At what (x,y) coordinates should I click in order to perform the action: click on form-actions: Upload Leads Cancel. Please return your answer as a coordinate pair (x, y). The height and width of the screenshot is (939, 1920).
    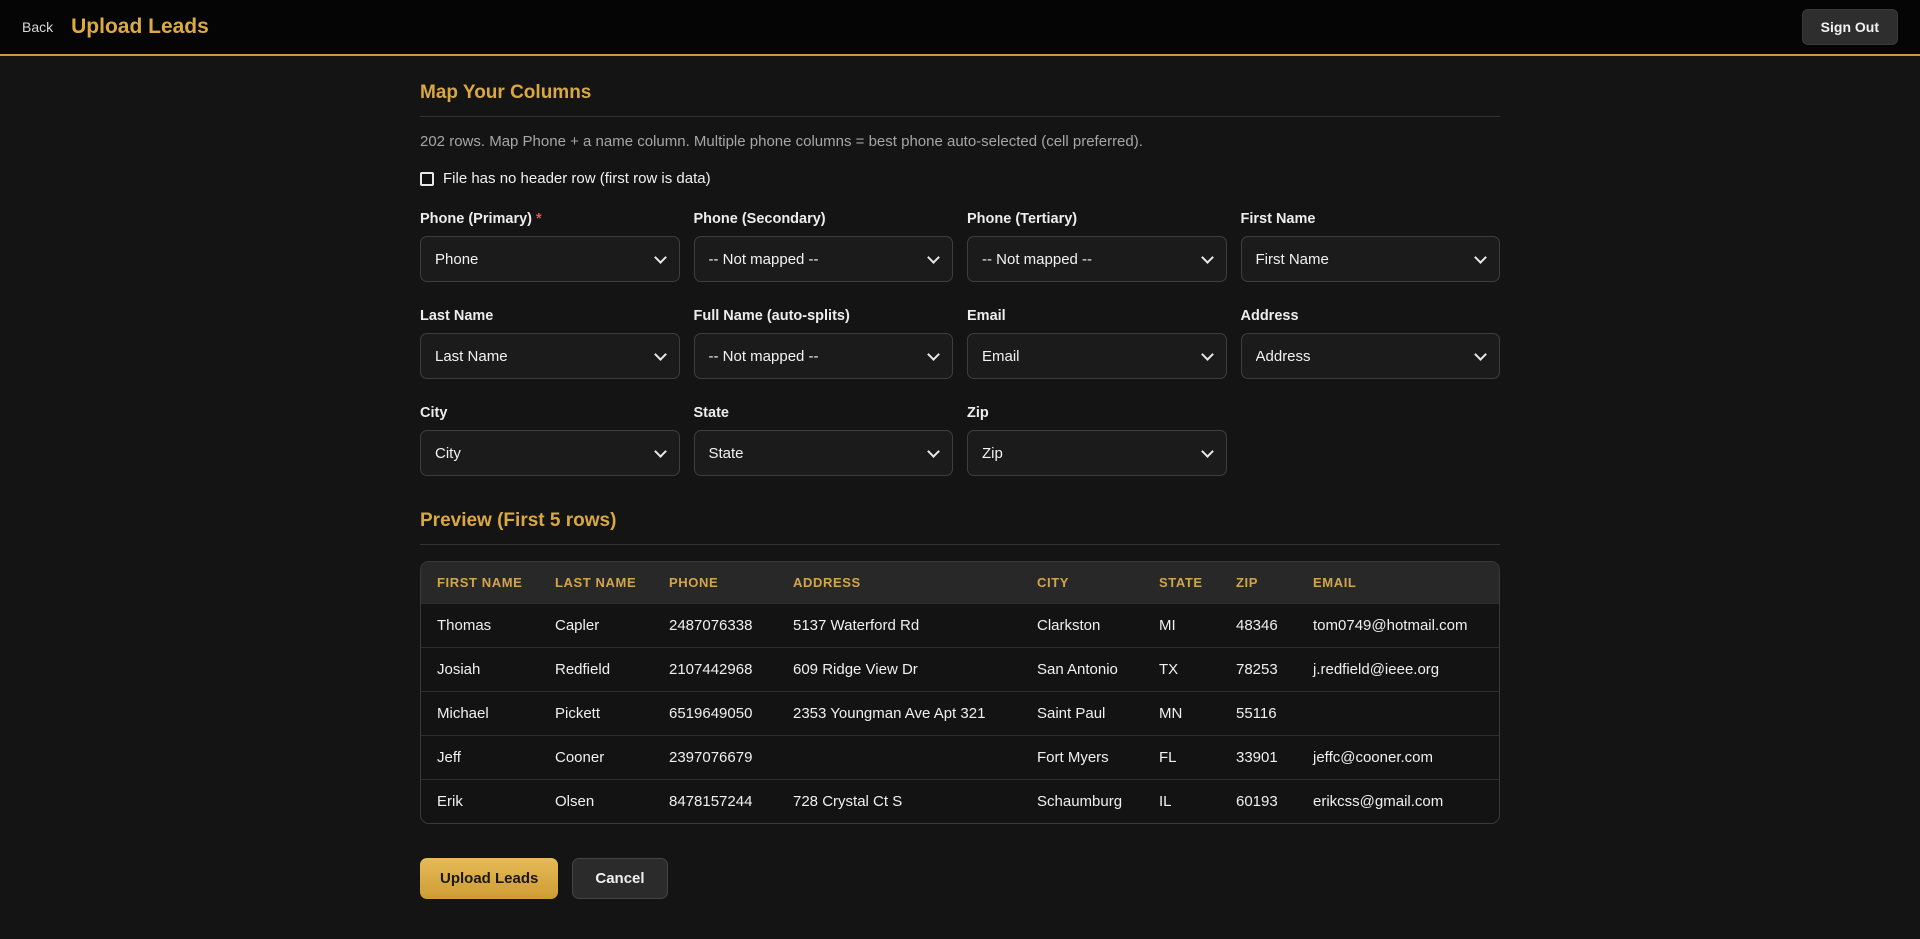
    Looking at the image, I should click on (960, 878).